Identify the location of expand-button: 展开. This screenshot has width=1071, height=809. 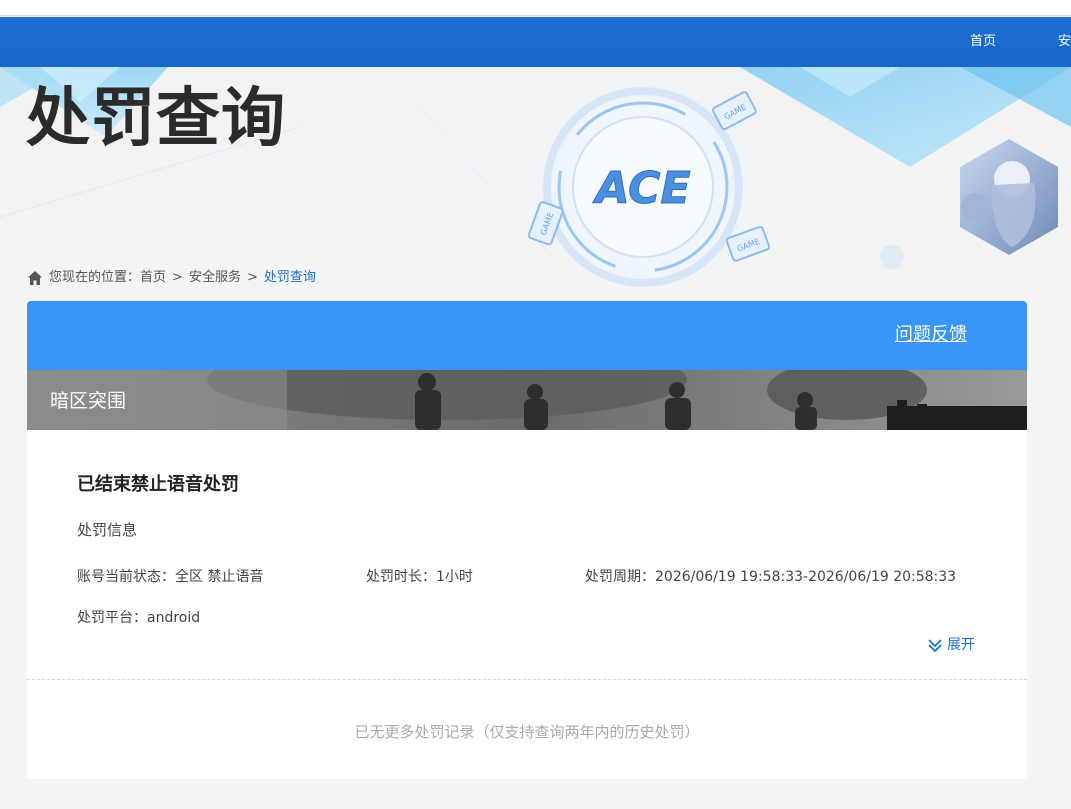
(951, 645).